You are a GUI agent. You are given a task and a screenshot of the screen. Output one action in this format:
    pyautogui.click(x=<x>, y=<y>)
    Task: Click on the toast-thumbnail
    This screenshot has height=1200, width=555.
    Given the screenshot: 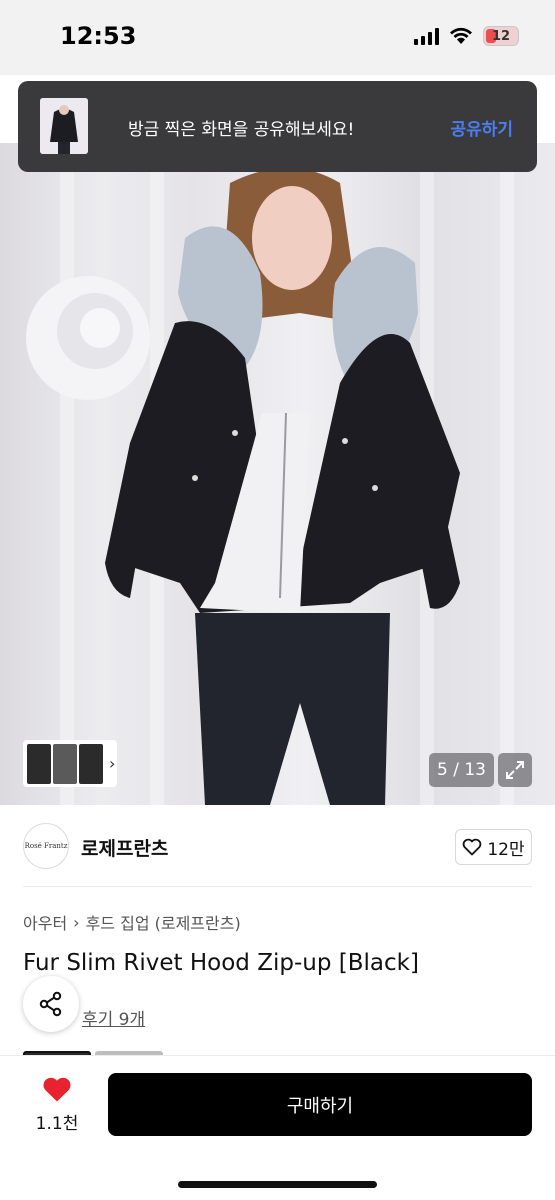 What is the action you would take?
    pyautogui.click(x=64, y=126)
    